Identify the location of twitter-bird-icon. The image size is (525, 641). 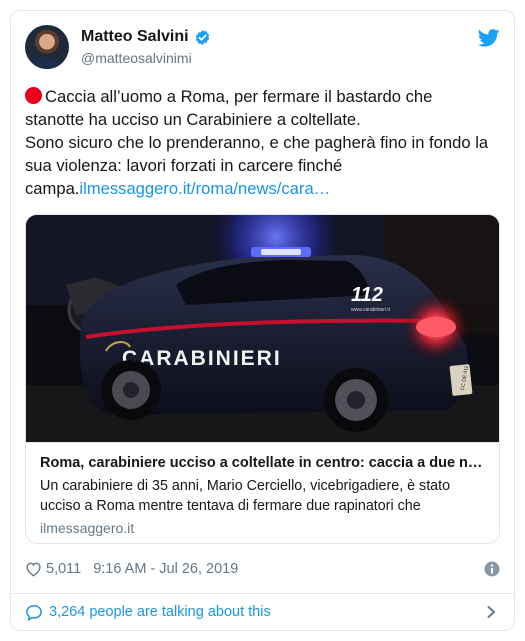
(489, 38).